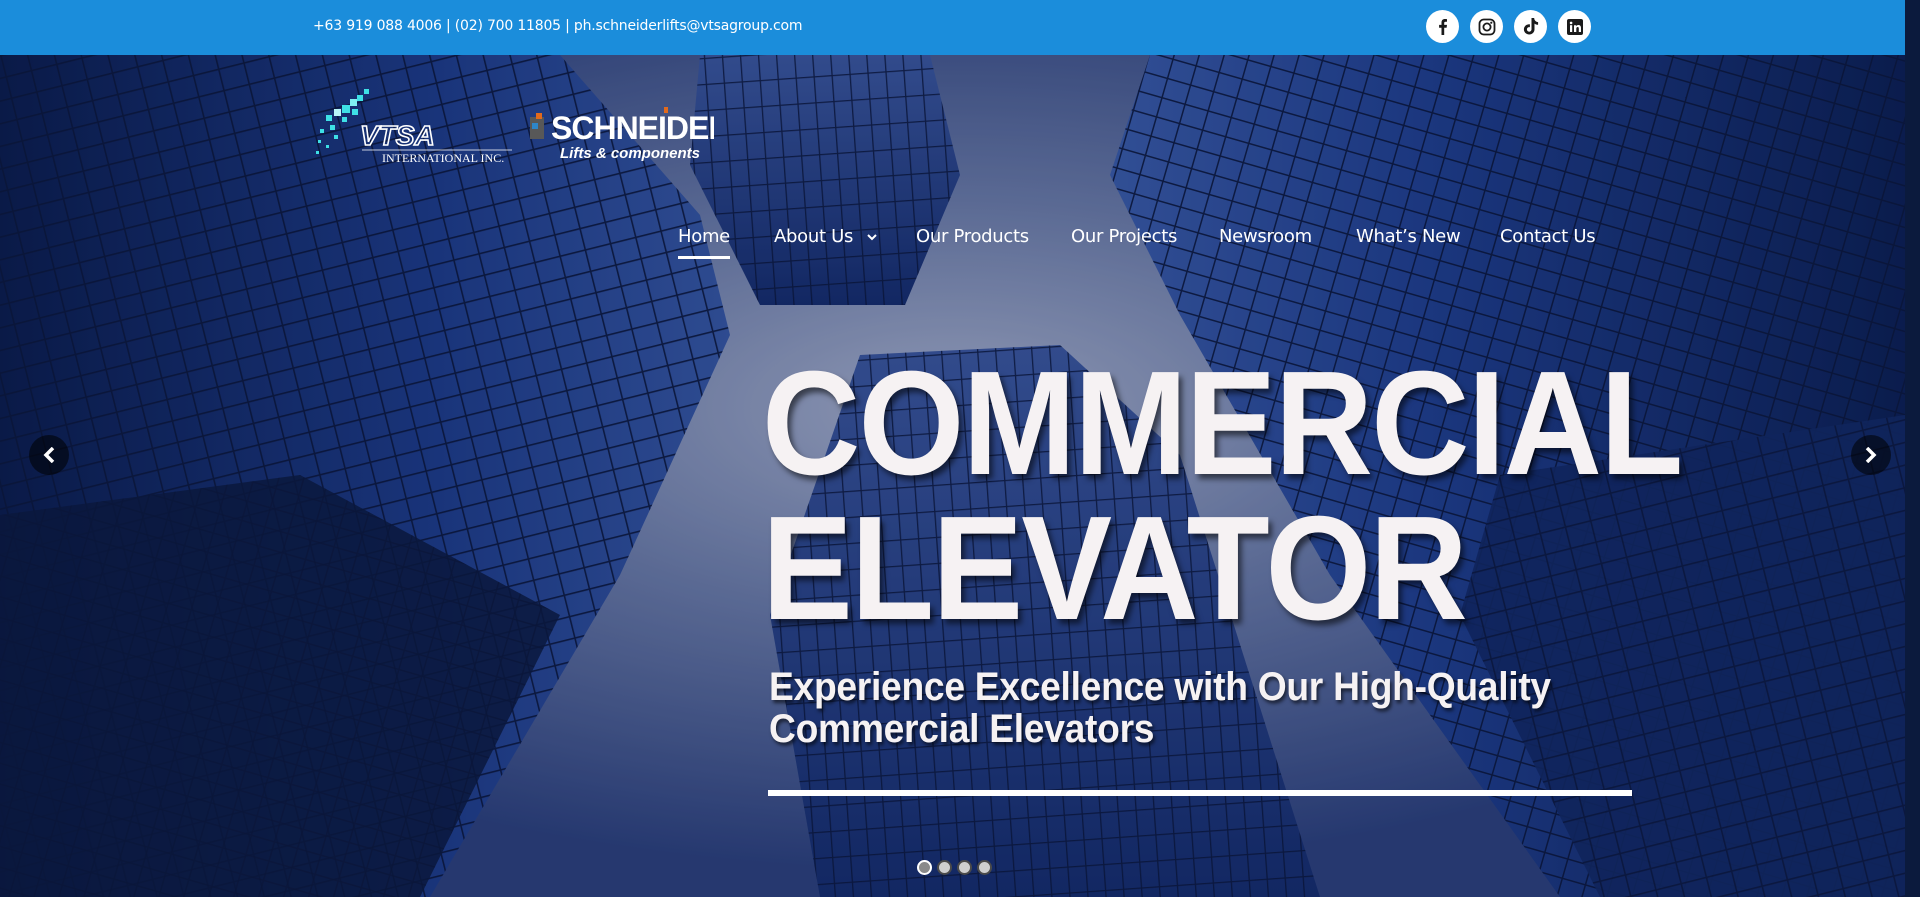 This screenshot has height=897, width=1920. I want to click on nav-about-us-label: About Us, so click(814, 236).